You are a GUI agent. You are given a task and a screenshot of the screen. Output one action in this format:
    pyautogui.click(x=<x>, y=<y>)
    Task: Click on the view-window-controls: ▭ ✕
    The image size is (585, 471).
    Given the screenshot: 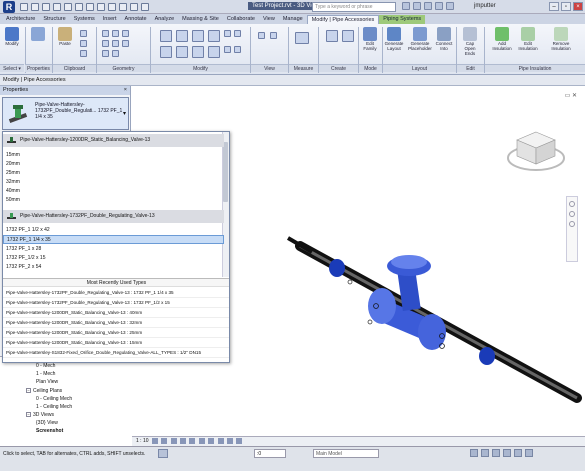 What is the action you would take?
    pyautogui.click(x=571, y=95)
    